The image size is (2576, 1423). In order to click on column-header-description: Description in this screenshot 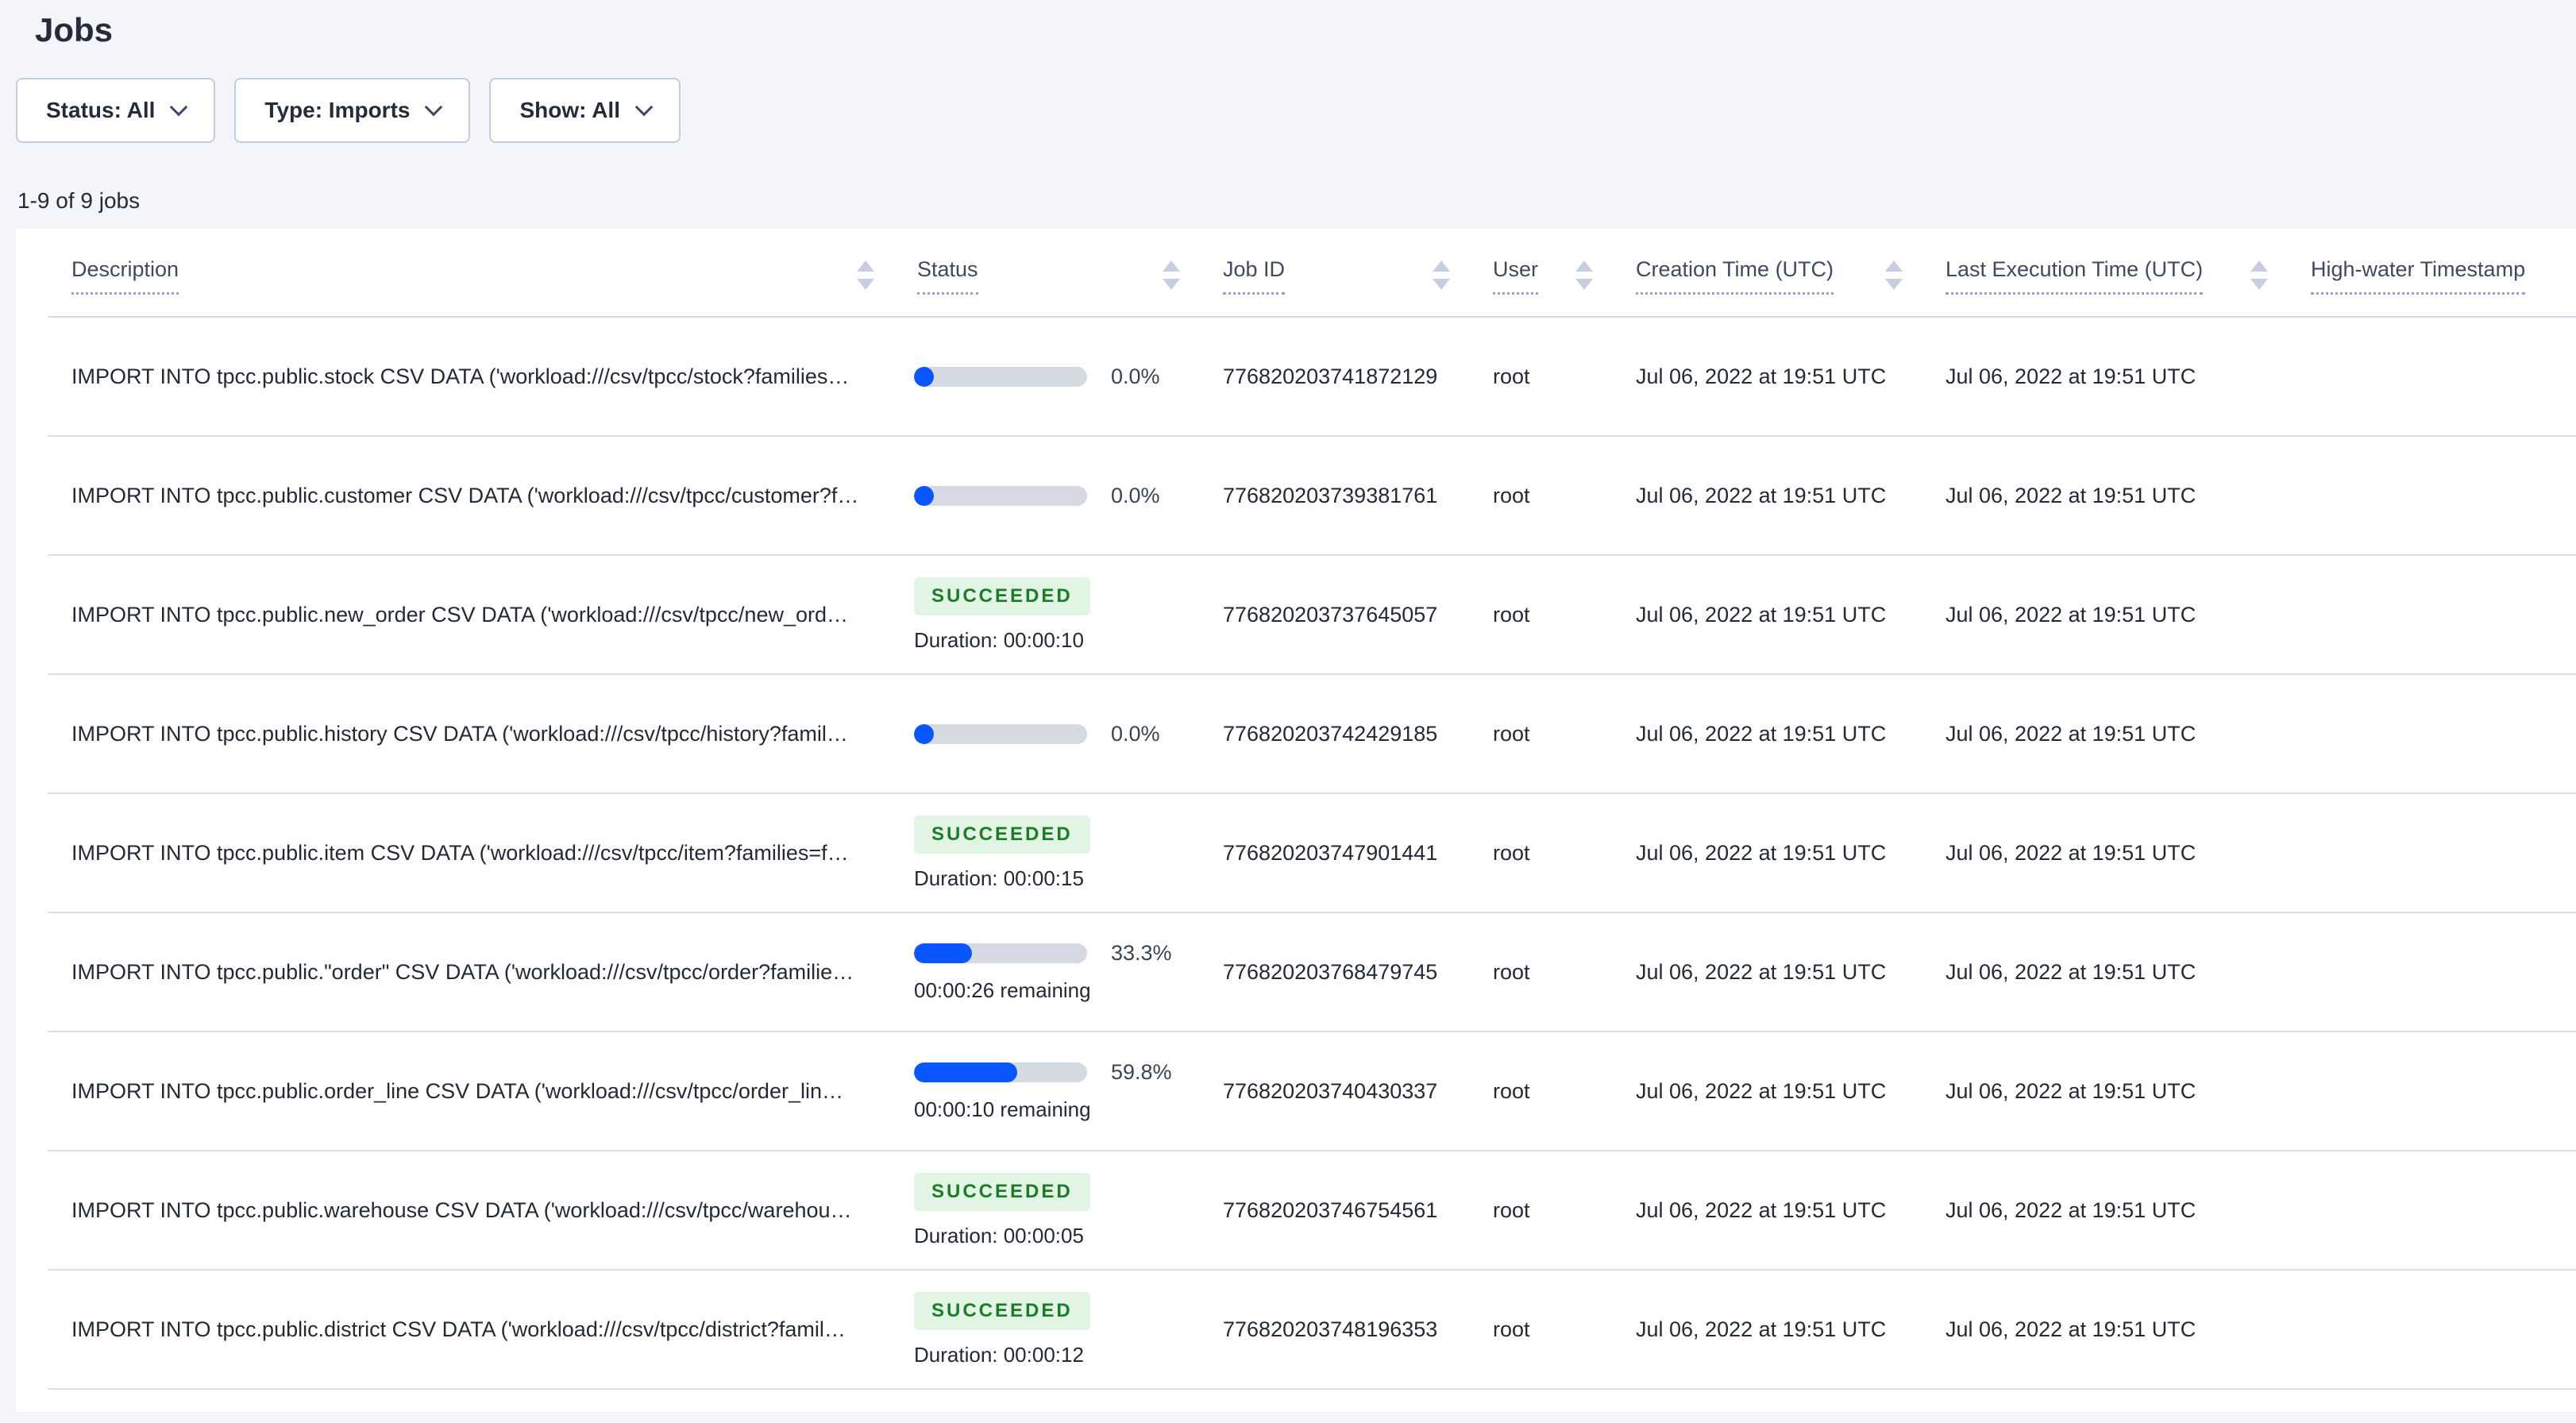, I will do `click(459, 272)`.